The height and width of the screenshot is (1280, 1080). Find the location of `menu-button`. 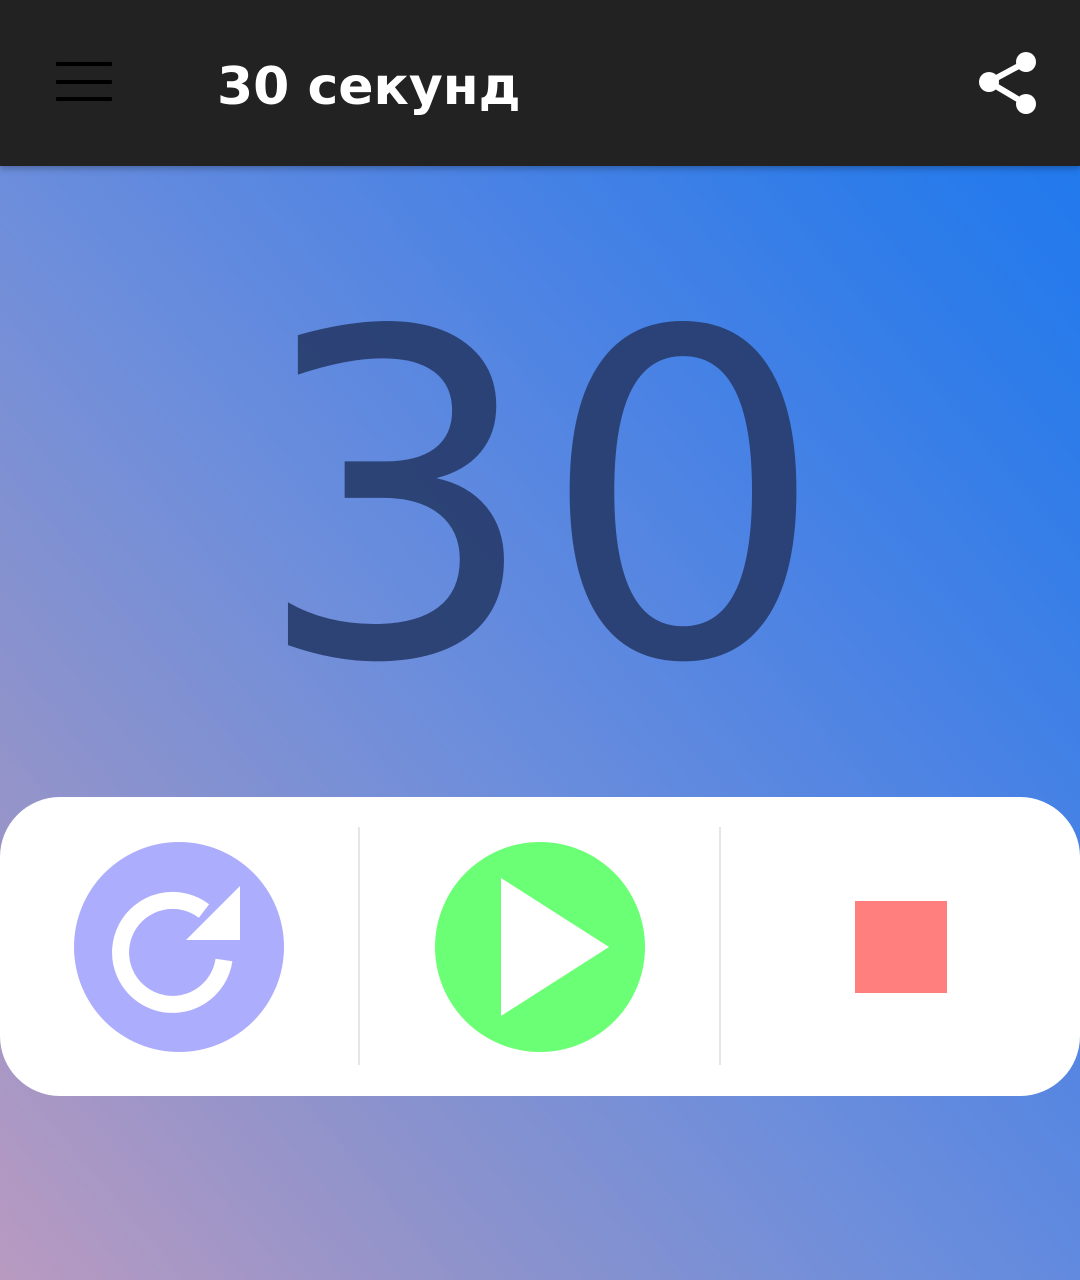

menu-button is located at coordinates (84, 83).